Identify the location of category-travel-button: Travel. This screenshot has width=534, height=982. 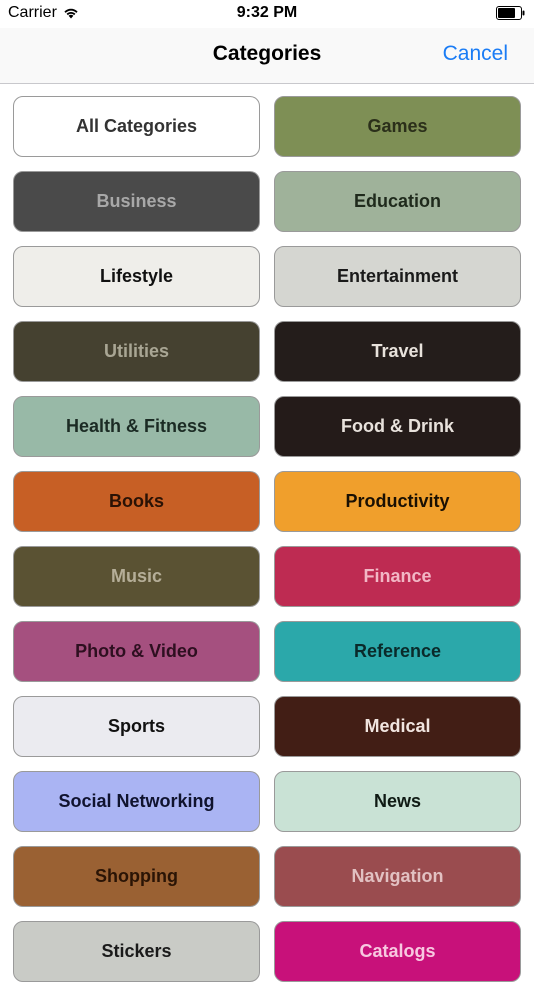
(397, 351).